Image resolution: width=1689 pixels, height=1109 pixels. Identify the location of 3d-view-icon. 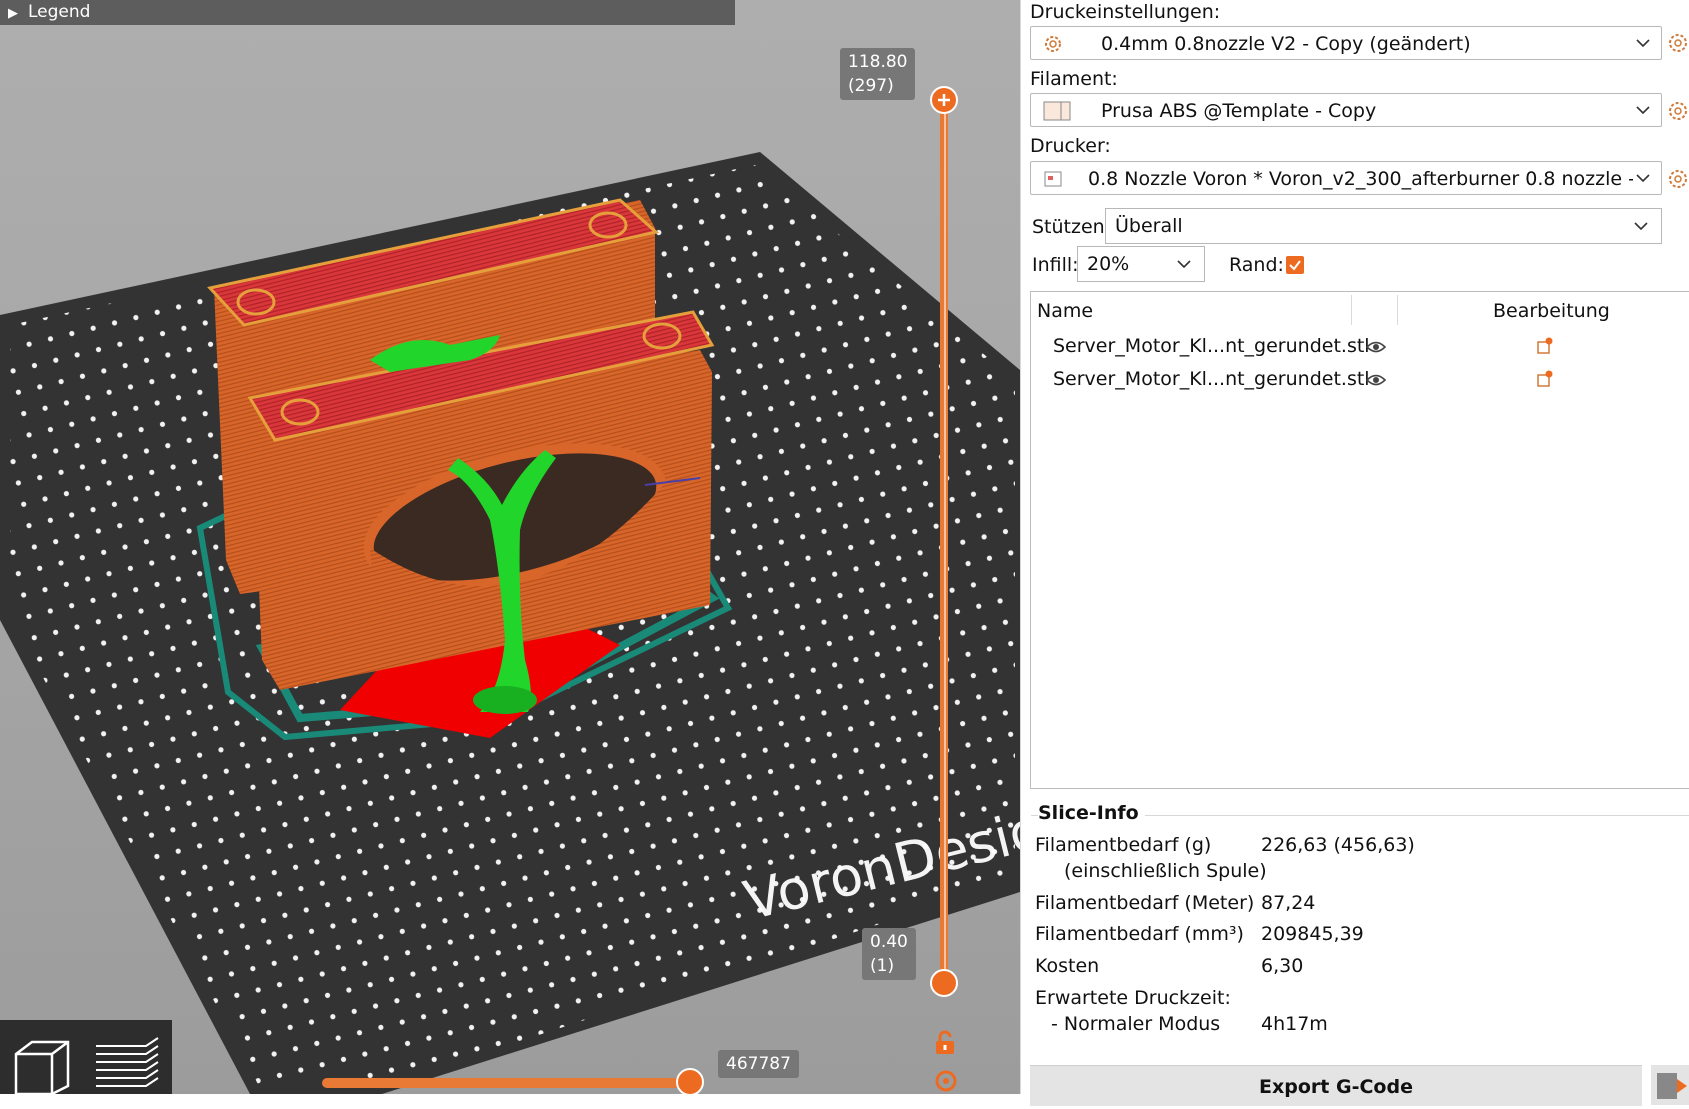
(47, 1059).